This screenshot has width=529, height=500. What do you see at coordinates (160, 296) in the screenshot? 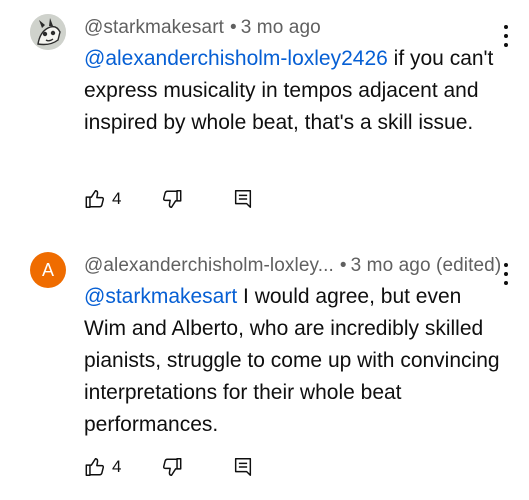
I see `mention-link: @starkmakesart` at bounding box center [160, 296].